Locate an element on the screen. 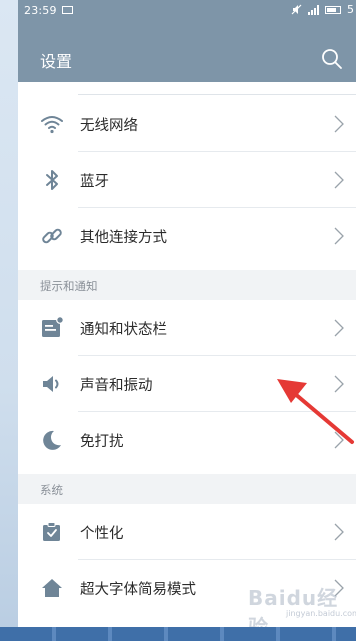  settings-item-label: 超大字体简易模式 is located at coordinates (138, 590).